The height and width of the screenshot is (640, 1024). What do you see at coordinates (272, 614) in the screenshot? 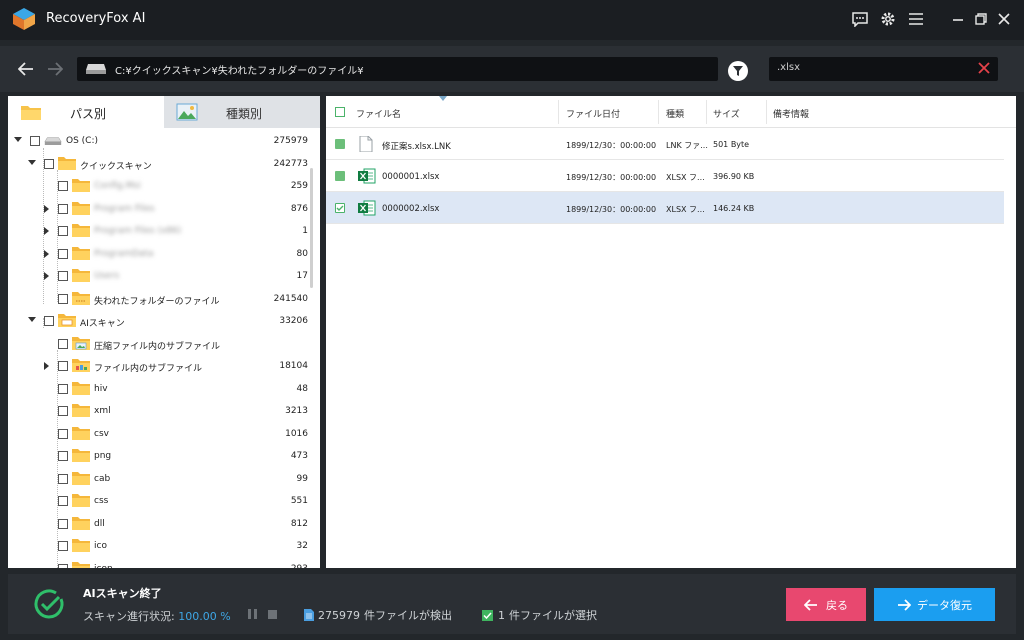
I see `stop-icon` at bounding box center [272, 614].